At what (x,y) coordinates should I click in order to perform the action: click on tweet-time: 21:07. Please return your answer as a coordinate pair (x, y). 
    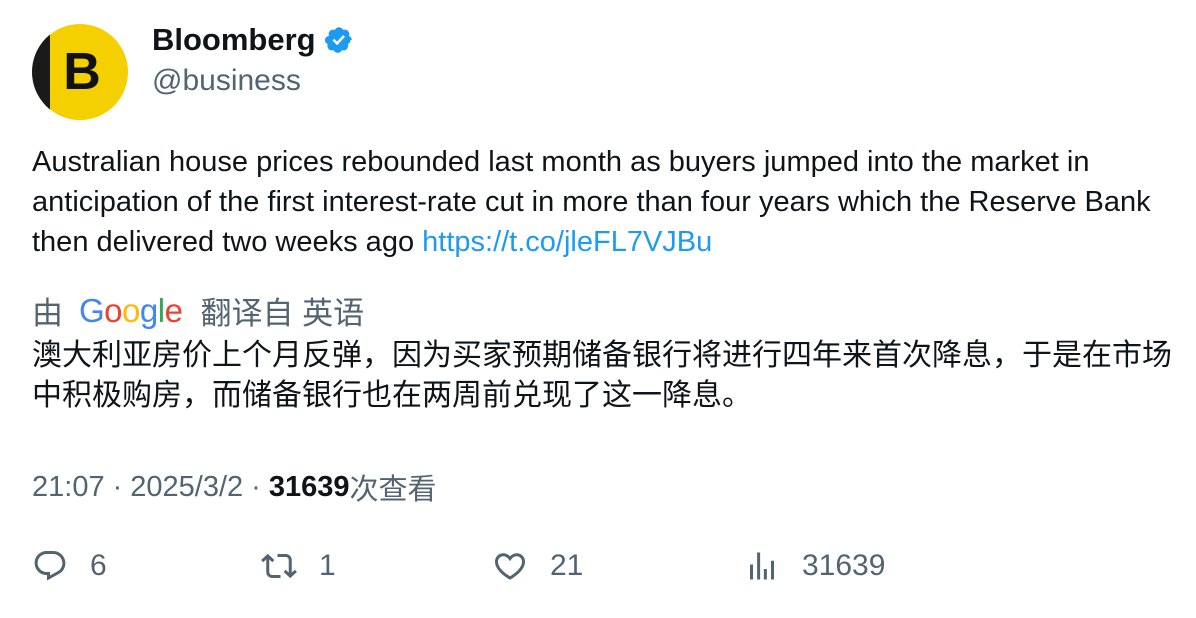
    Looking at the image, I should click on (68, 487).